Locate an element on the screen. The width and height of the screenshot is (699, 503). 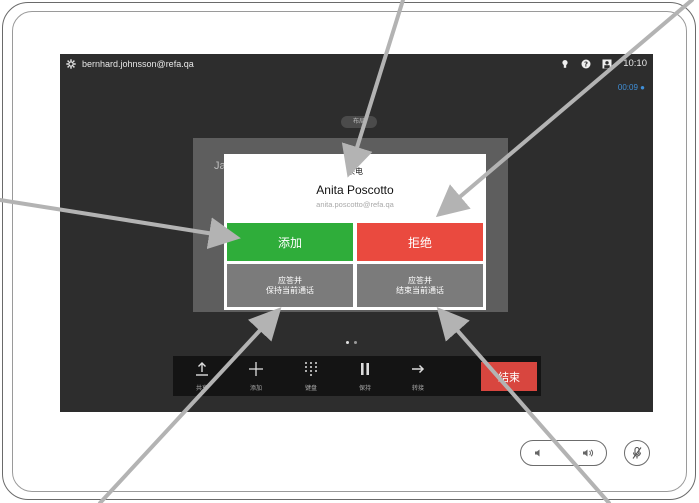
share-icon is located at coordinates (202, 369).